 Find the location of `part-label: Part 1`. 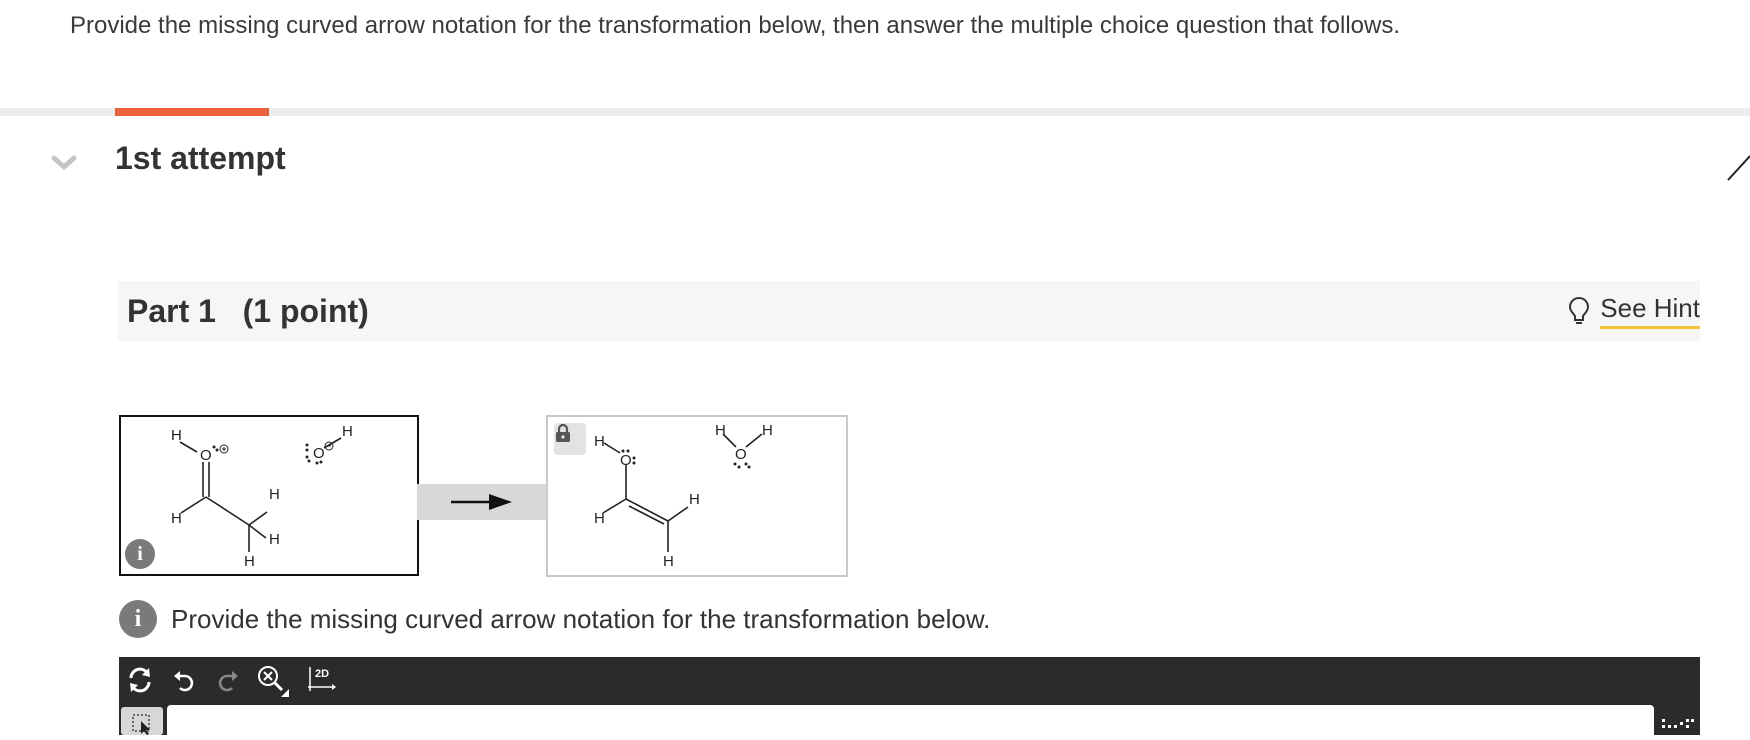

part-label: Part 1 is located at coordinates (171, 311).